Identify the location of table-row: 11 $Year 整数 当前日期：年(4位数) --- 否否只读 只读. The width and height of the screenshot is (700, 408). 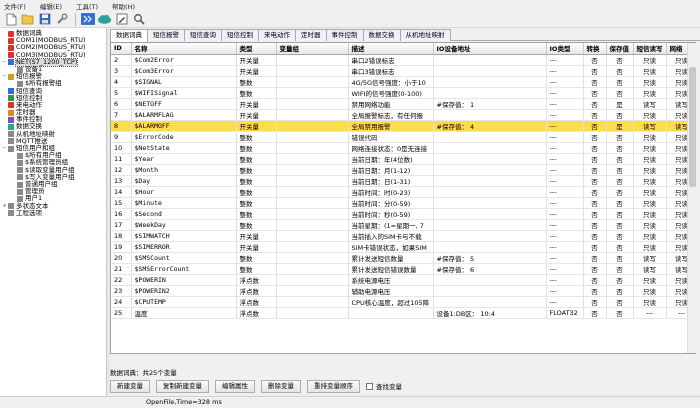
(403, 159).